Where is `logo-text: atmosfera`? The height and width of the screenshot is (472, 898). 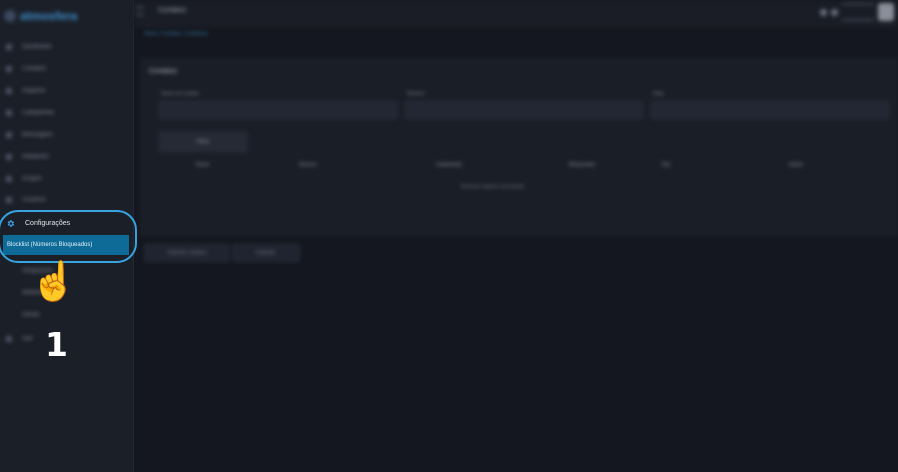
logo-text: atmosfera is located at coordinates (49, 16).